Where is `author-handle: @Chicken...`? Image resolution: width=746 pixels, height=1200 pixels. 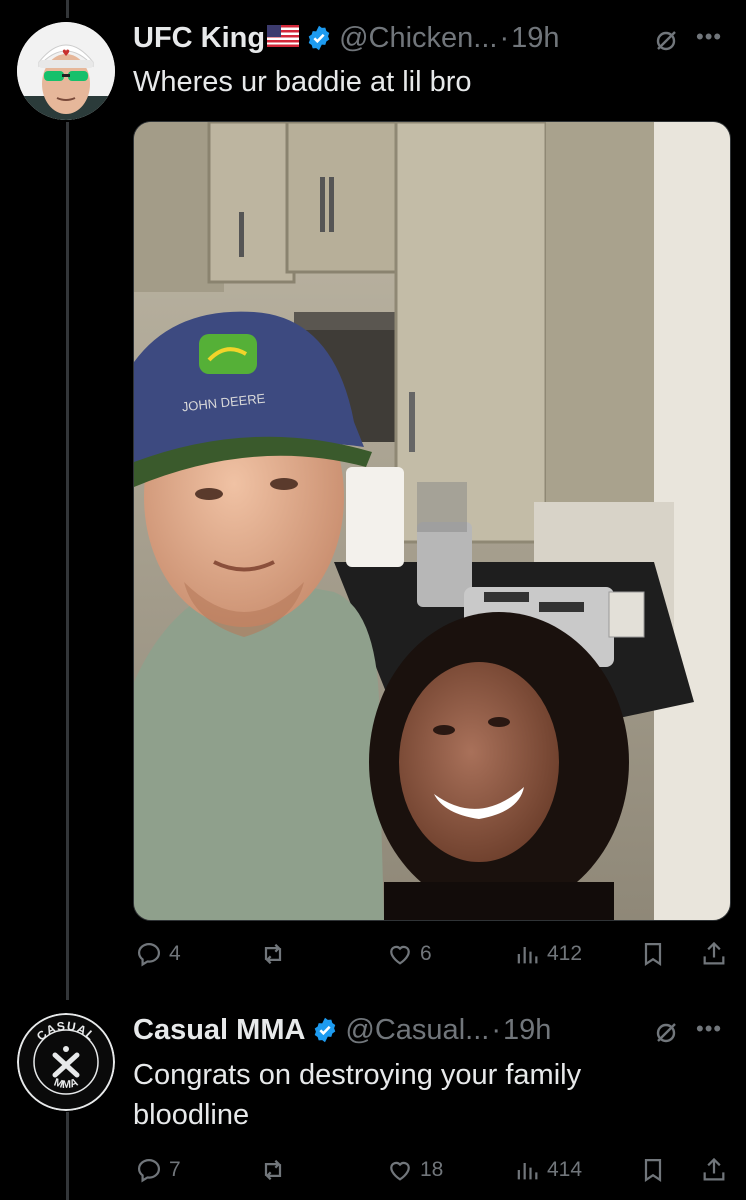 author-handle: @Chicken... is located at coordinates (418, 38).